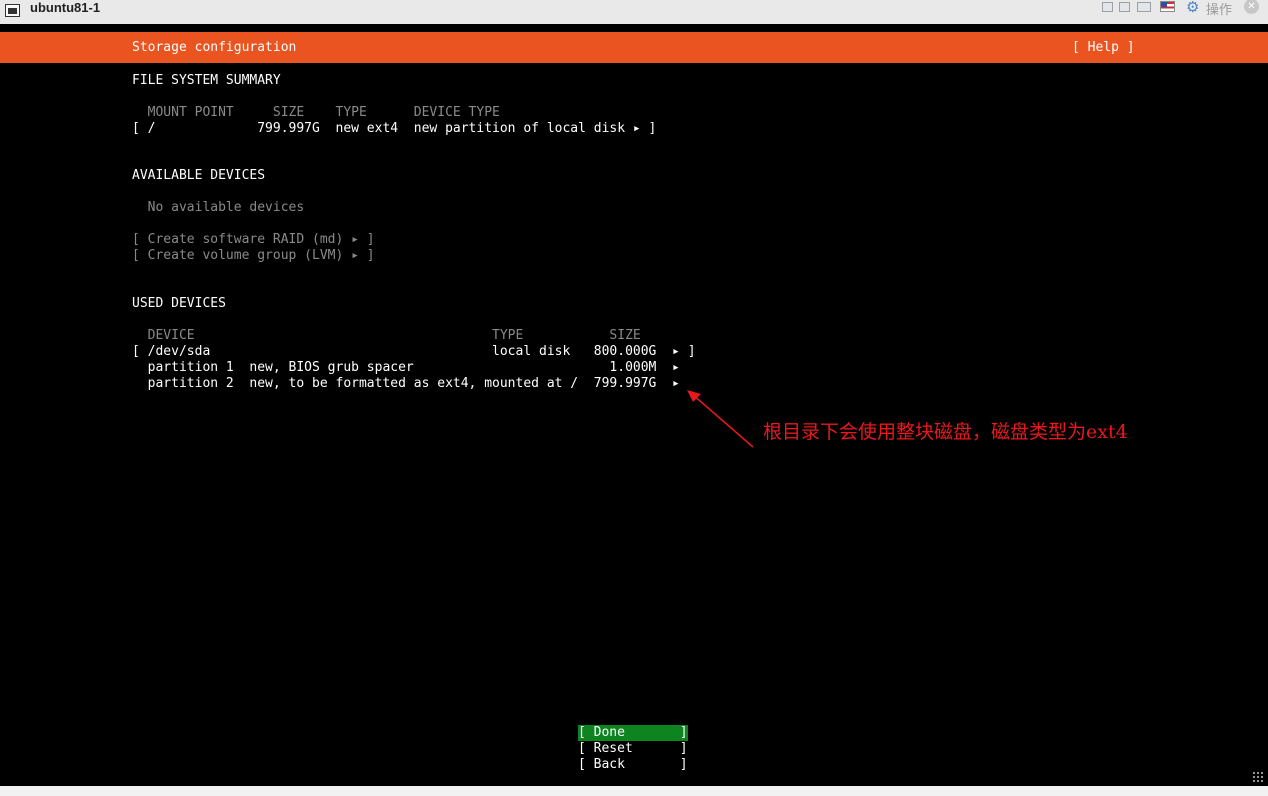  What do you see at coordinates (1192, 8) in the screenshot?
I see `gear-icon: ⚙` at bounding box center [1192, 8].